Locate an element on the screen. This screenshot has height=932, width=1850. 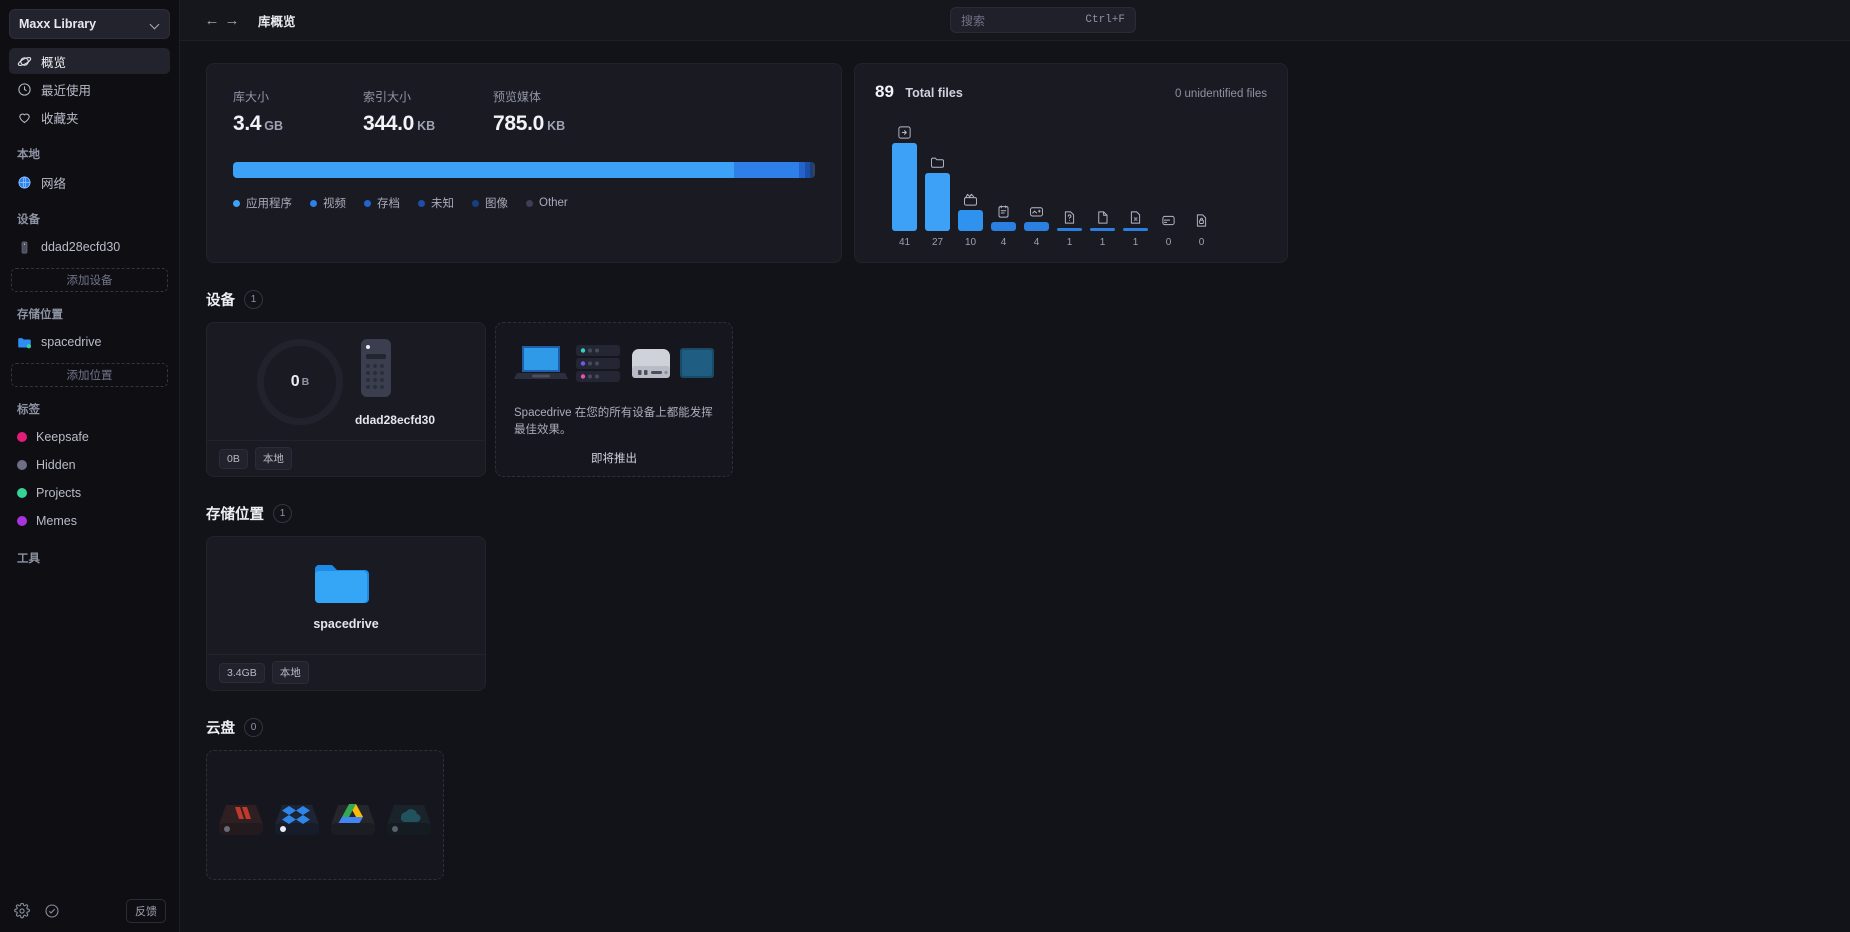
promo-illustration is located at coordinates (614, 366).